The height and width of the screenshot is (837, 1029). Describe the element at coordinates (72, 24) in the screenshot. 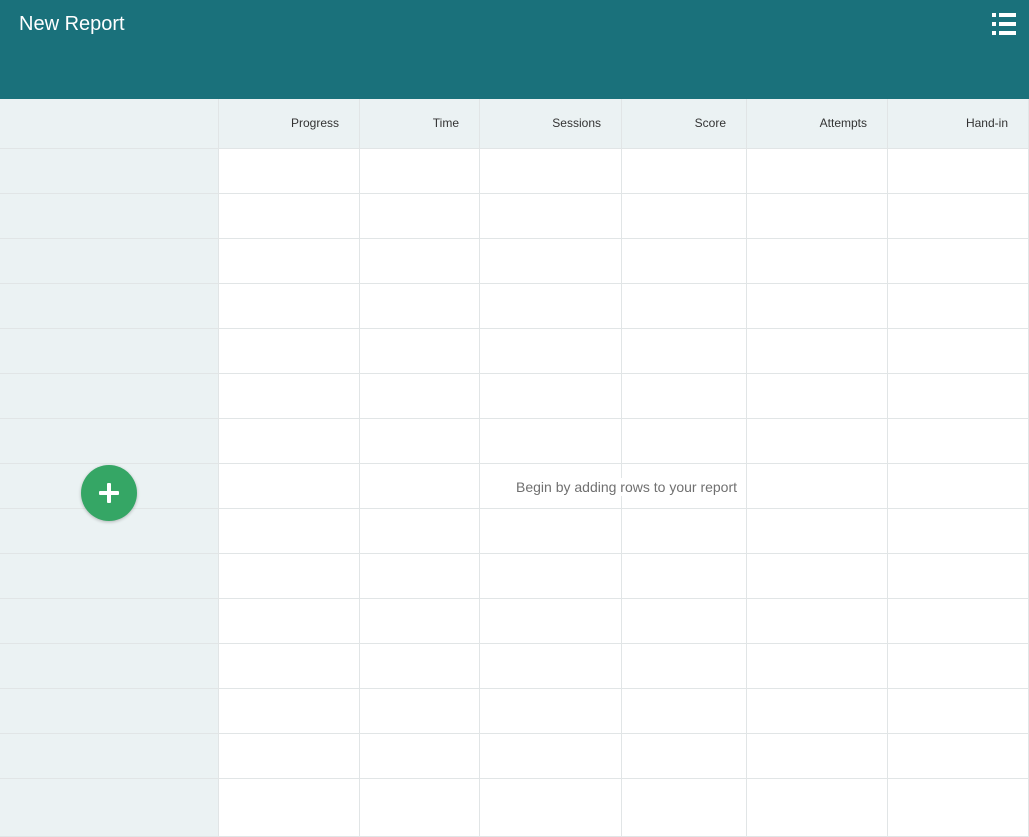

I see `page-title: New Report` at that location.